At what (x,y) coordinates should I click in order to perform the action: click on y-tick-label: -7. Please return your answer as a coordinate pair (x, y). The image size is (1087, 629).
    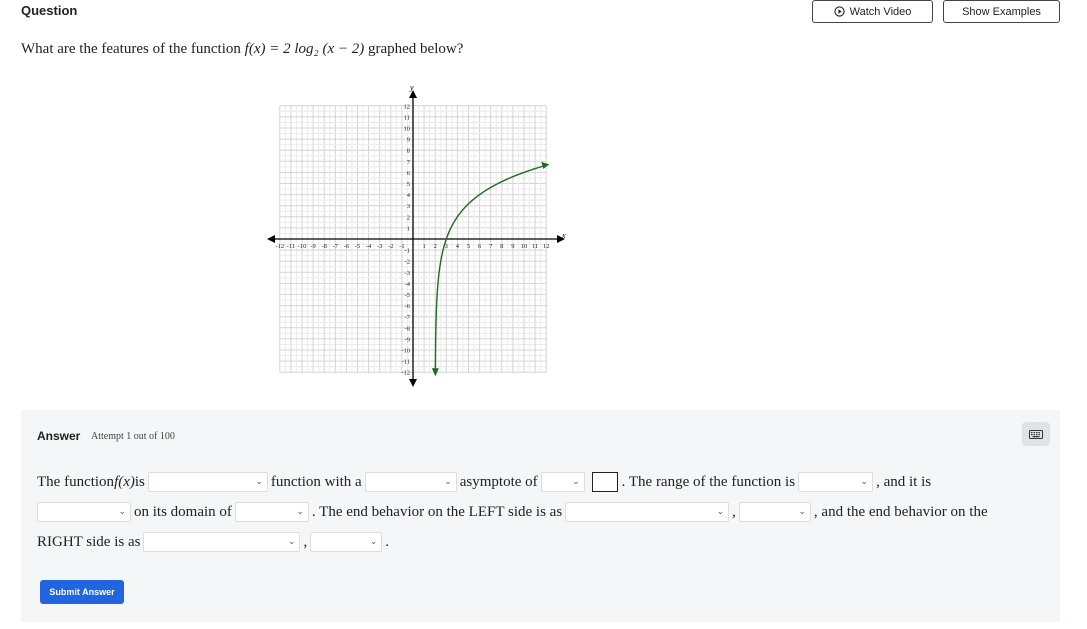
    Looking at the image, I should click on (408, 317).